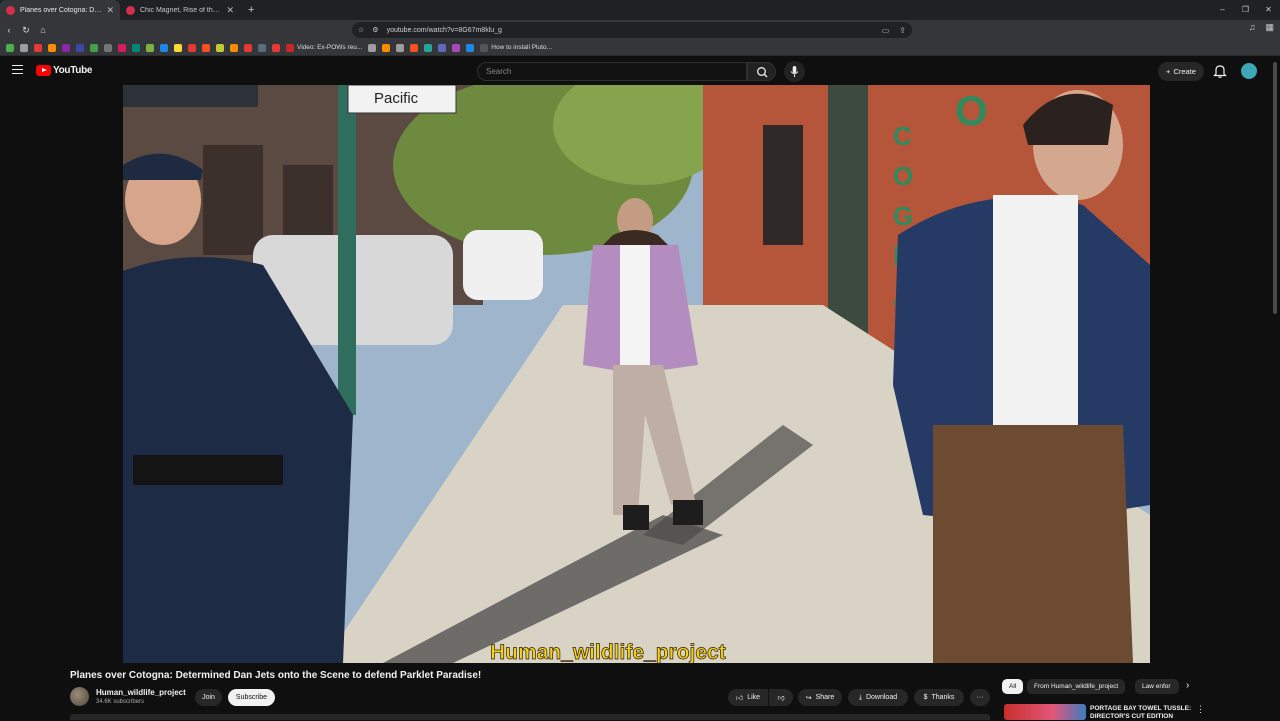 The image size is (1280, 721). I want to click on download-button: ⤓ Download, so click(878, 697).